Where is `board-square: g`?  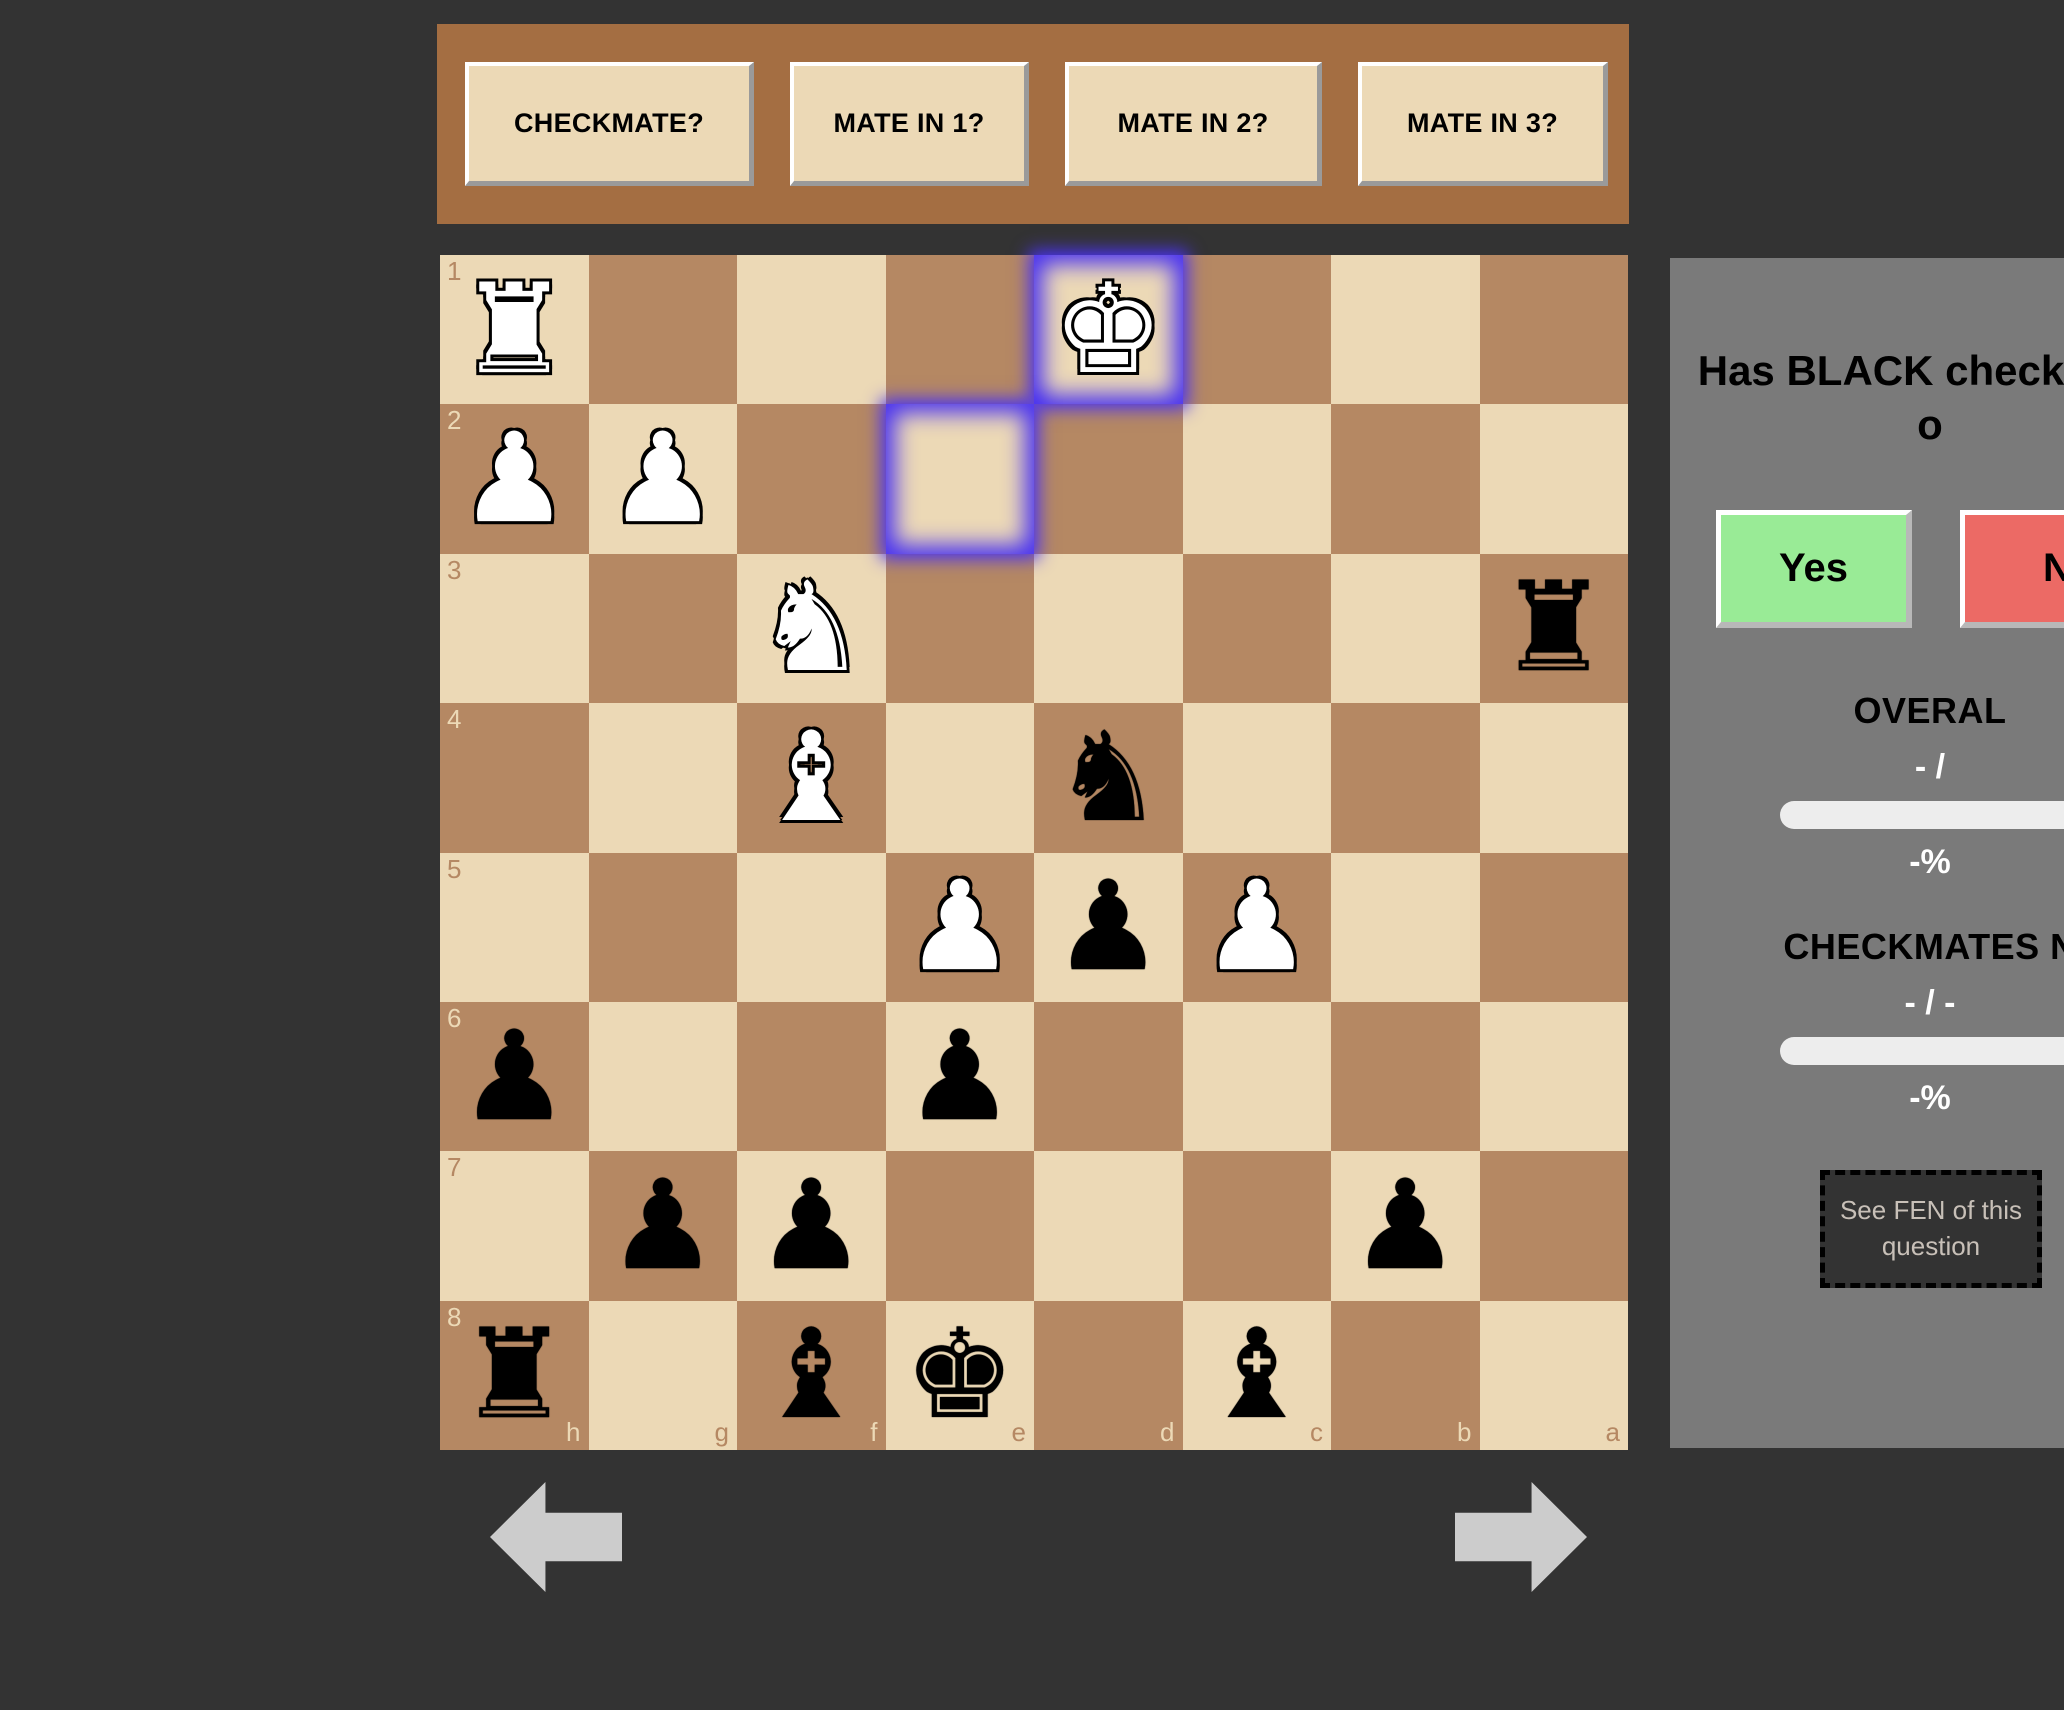 board-square: g is located at coordinates (662, 1375).